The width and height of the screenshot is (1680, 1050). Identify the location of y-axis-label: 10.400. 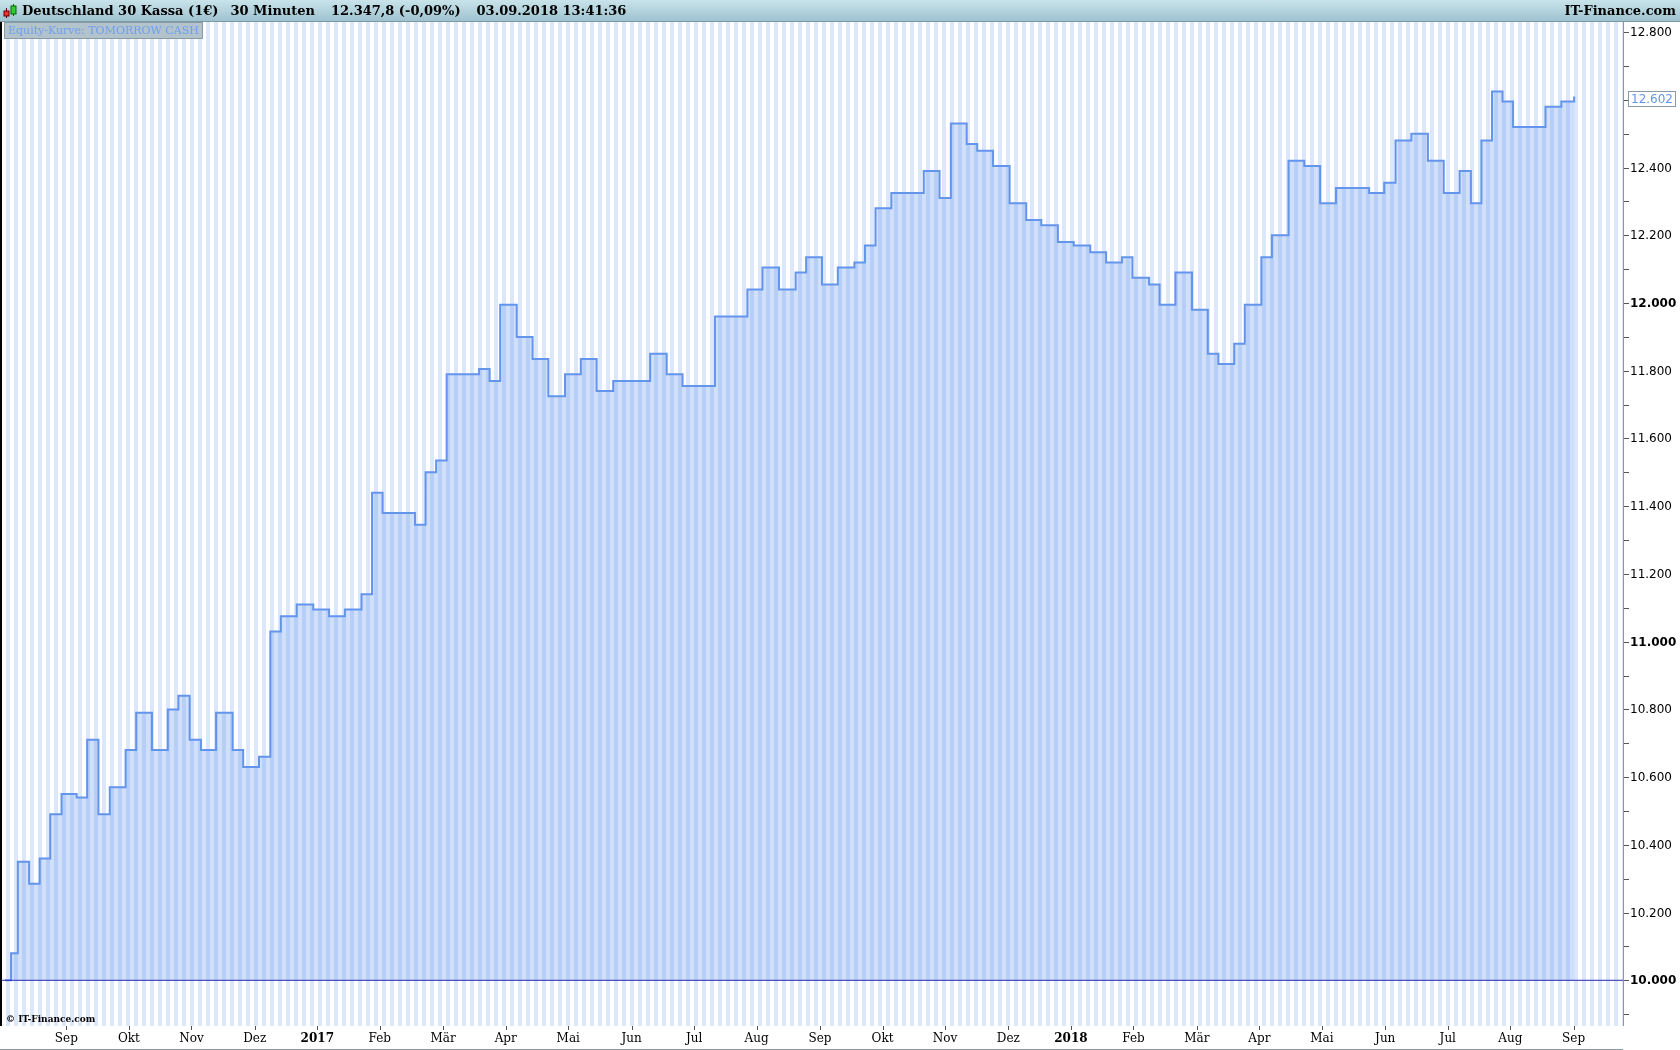
(1651, 844).